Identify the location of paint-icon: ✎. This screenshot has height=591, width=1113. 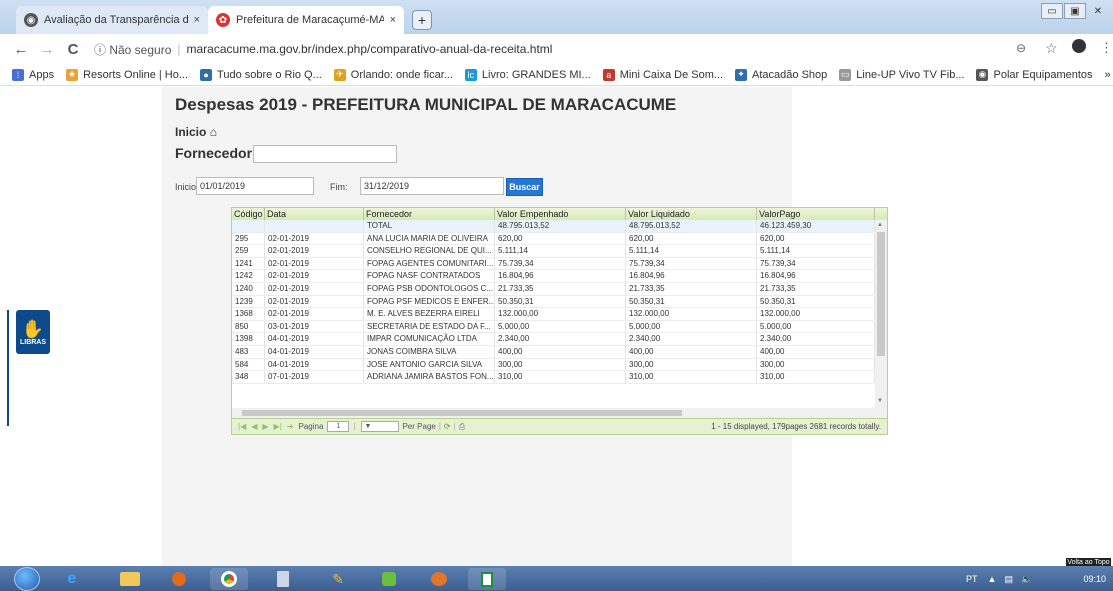
(338, 579).